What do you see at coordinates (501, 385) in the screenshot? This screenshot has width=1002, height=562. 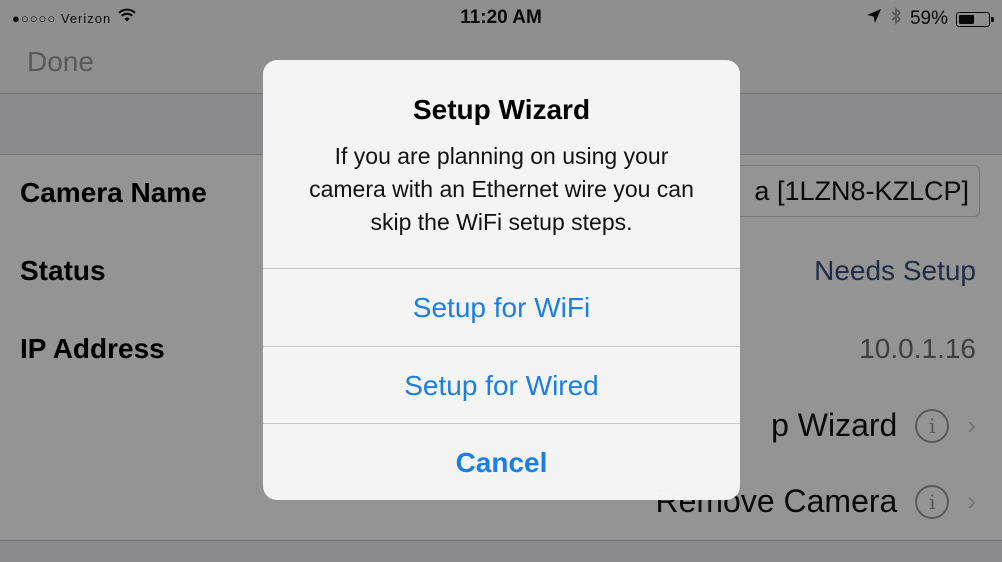 I see `setup-for-wired-button: Setup for Wired` at bounding box center [501, 385].